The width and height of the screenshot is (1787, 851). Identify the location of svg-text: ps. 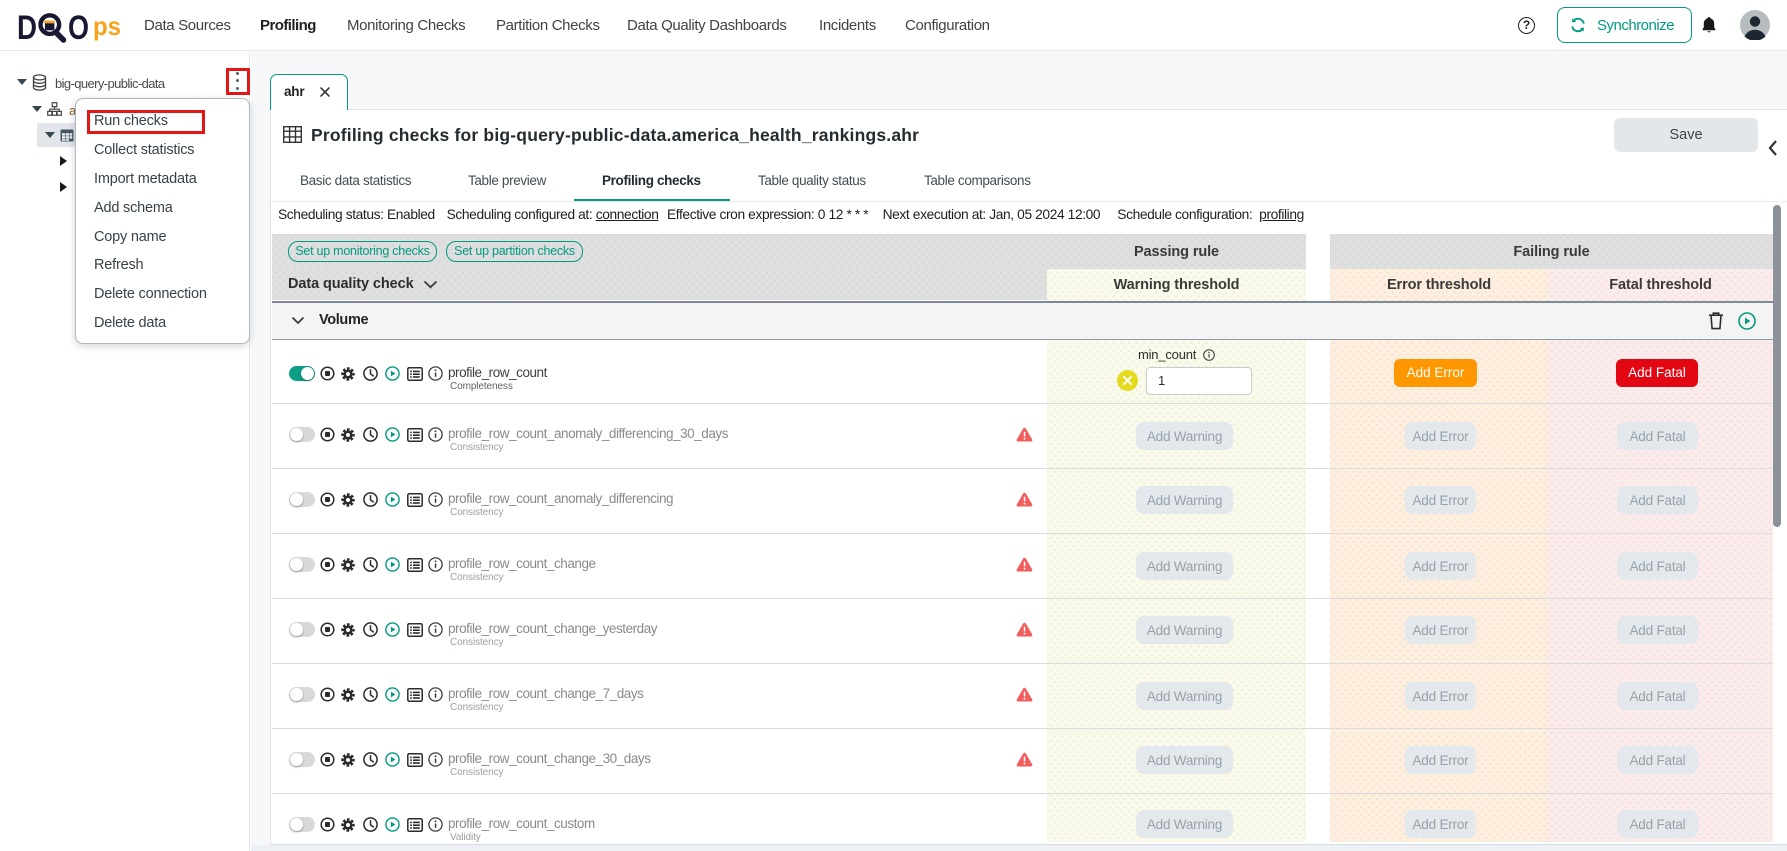
(107, 26).